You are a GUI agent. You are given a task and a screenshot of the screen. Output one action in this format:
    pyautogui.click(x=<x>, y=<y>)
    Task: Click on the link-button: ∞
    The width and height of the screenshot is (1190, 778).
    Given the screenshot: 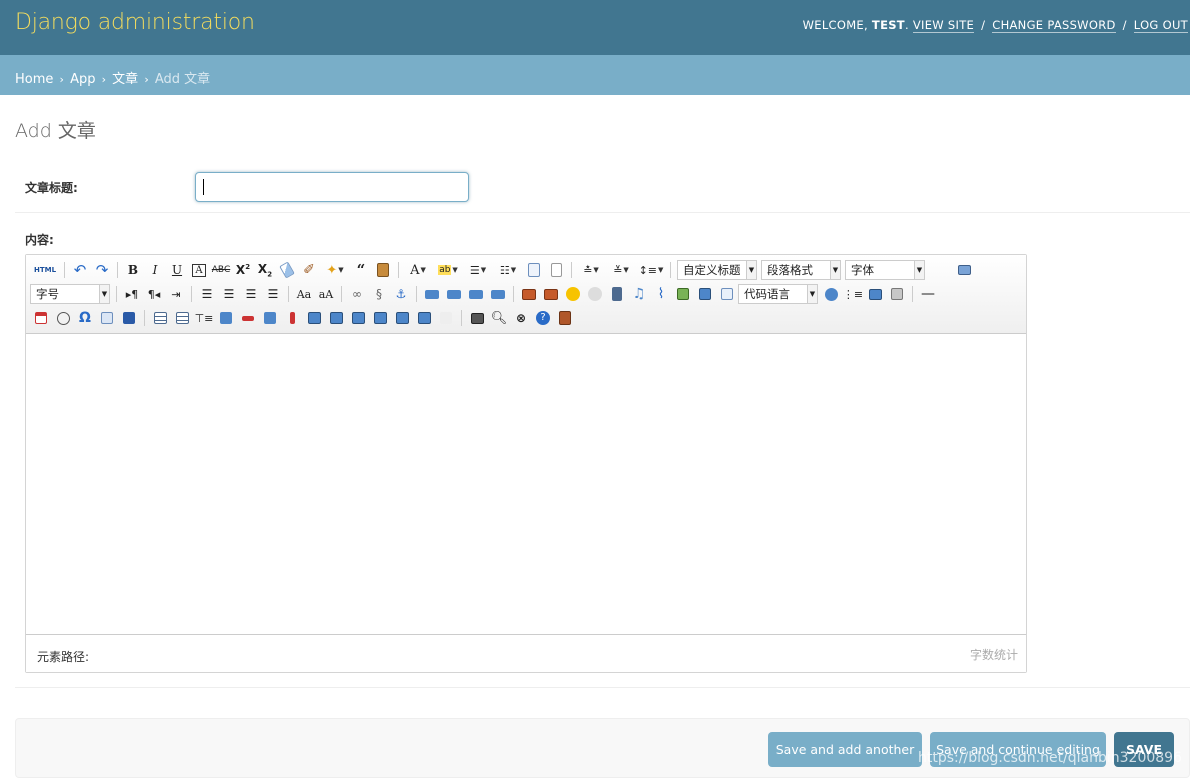 What is the action you would take?
    pyautogui.click(x=357, y=294)
    